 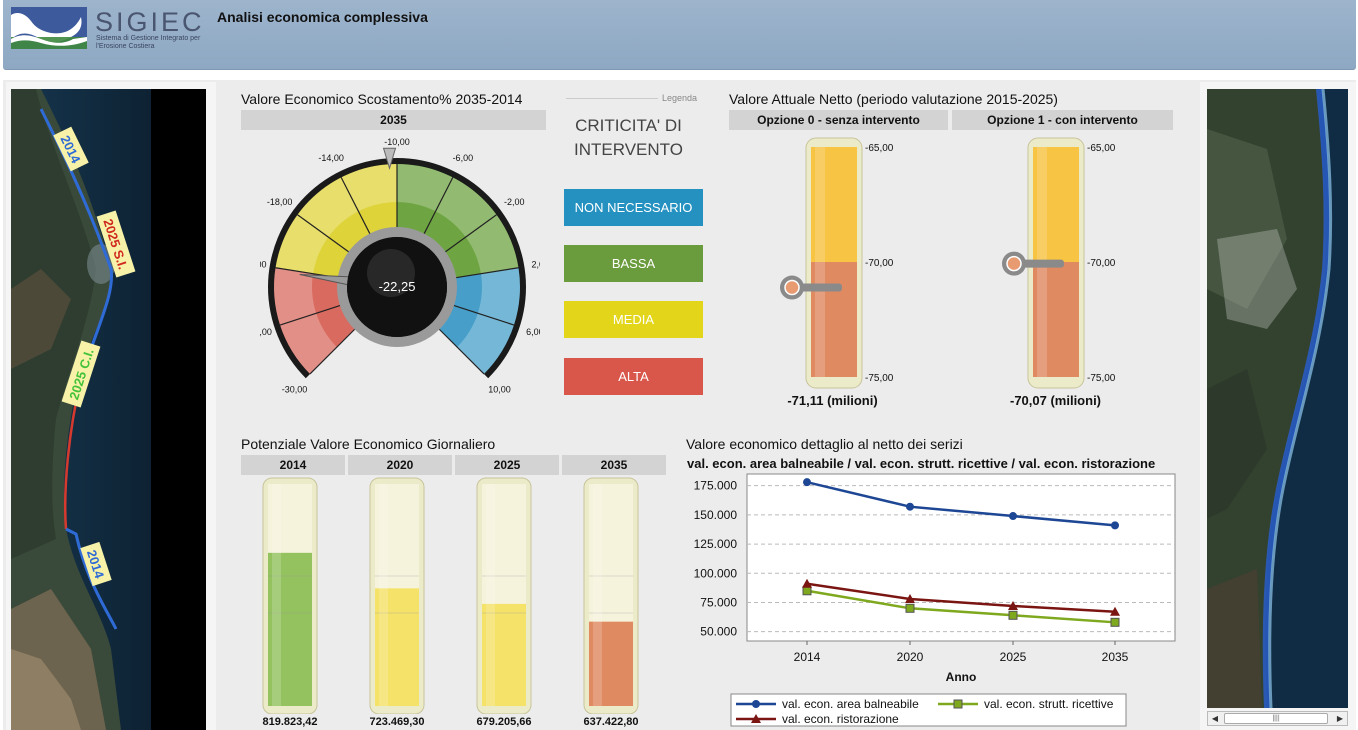 I want to click on daily-title: Potenziale Valore Economico Giornaliero, so click(x=368, y=444).